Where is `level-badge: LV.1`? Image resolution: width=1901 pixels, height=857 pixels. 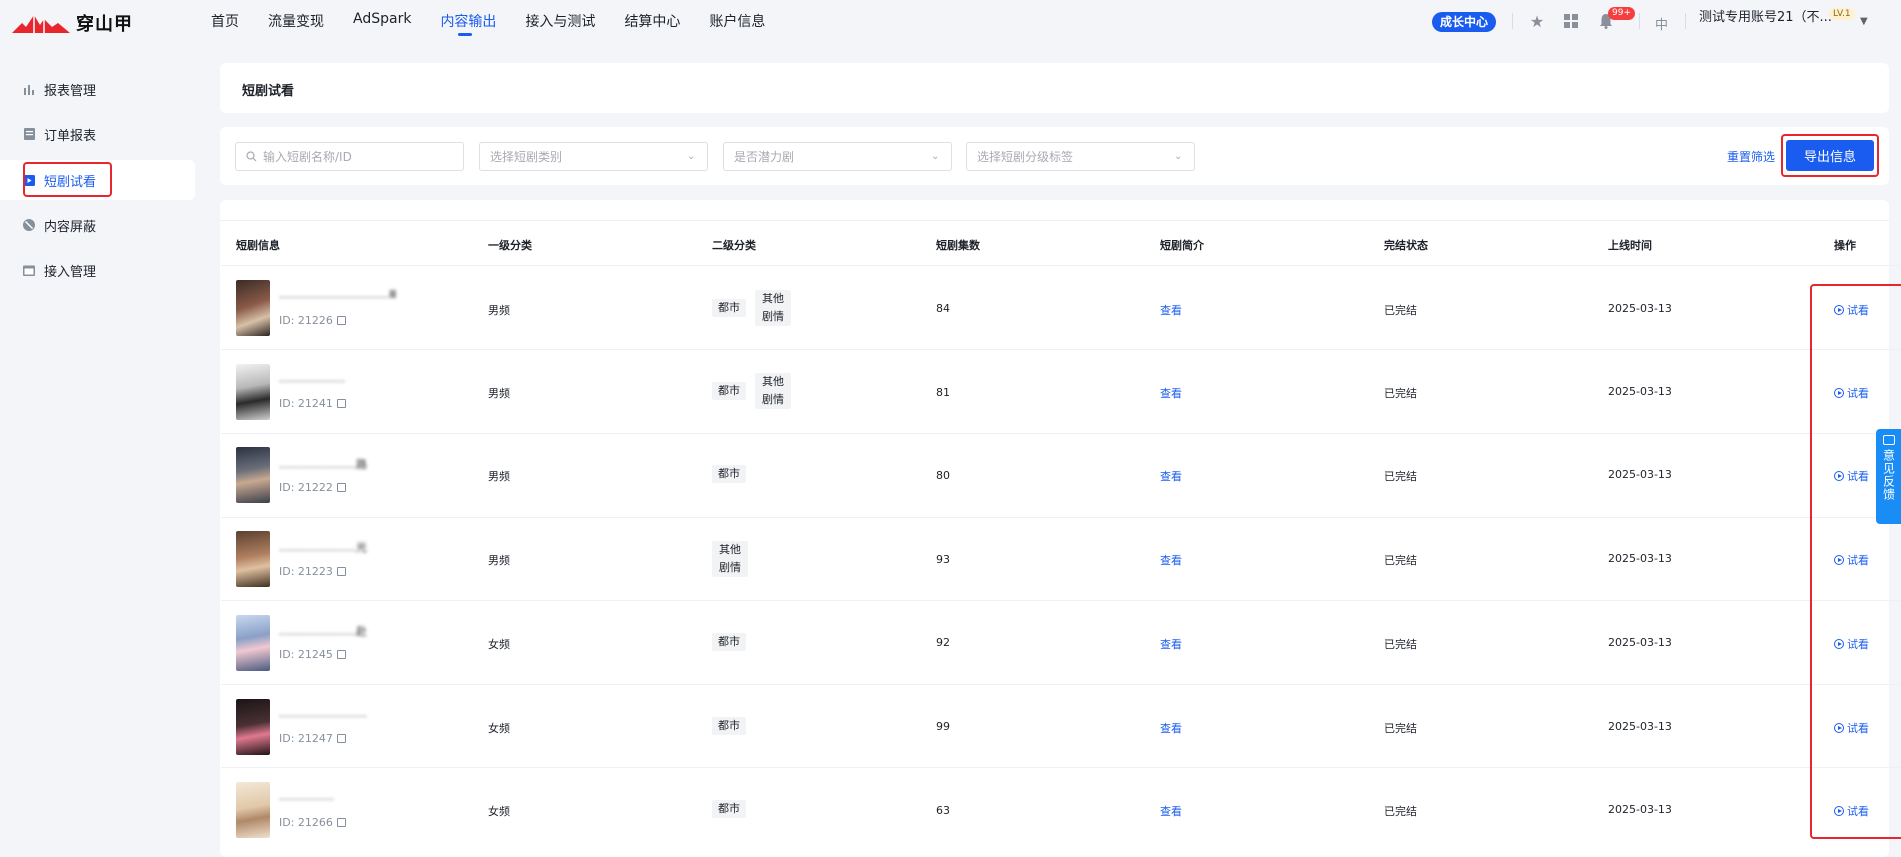
level-badge: LV.1 is located at coordinates (1842, 14).